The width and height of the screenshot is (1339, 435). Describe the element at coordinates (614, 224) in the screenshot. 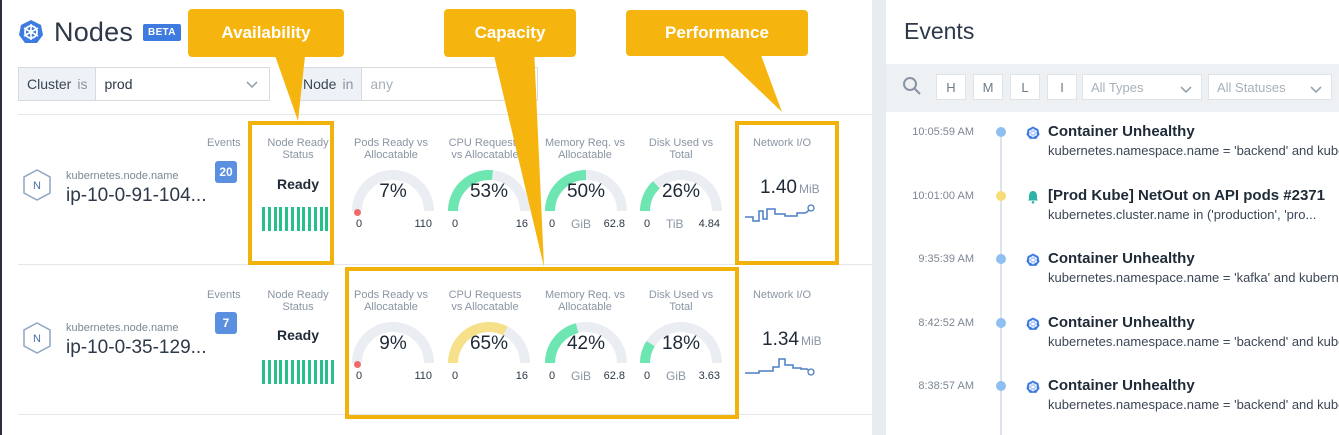

I see `gauge-max: 62.8` at that location.